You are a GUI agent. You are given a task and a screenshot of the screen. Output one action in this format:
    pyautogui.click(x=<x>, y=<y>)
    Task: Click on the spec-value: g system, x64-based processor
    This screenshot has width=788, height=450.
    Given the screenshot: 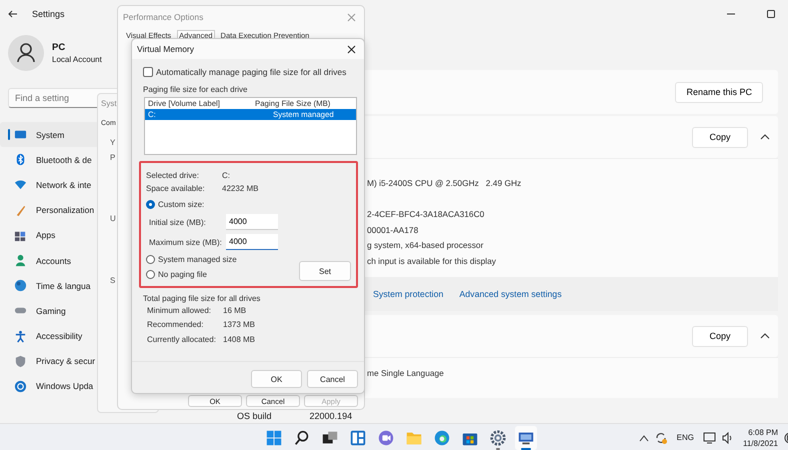 What is the action you would take?
    pyautogui.click(x=425, y=245)
    